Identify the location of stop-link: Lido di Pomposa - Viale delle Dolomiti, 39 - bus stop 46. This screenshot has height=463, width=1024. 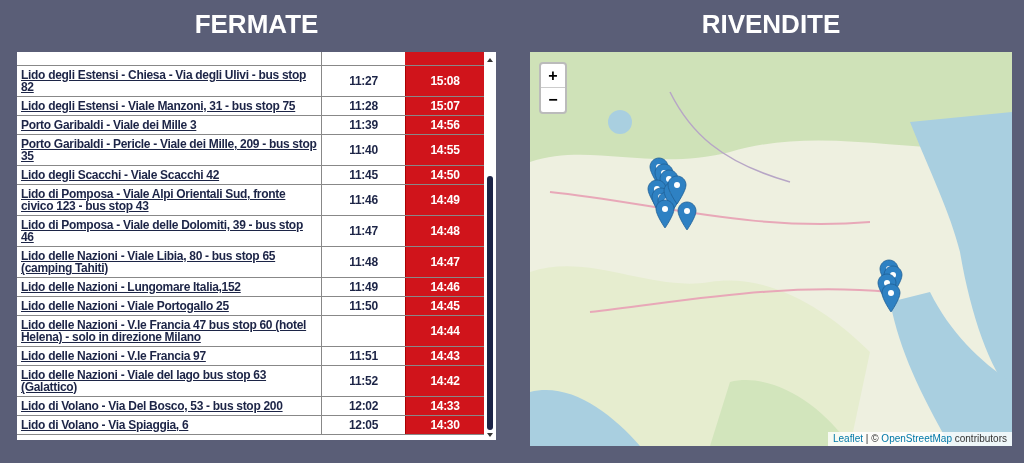
(169, 231).